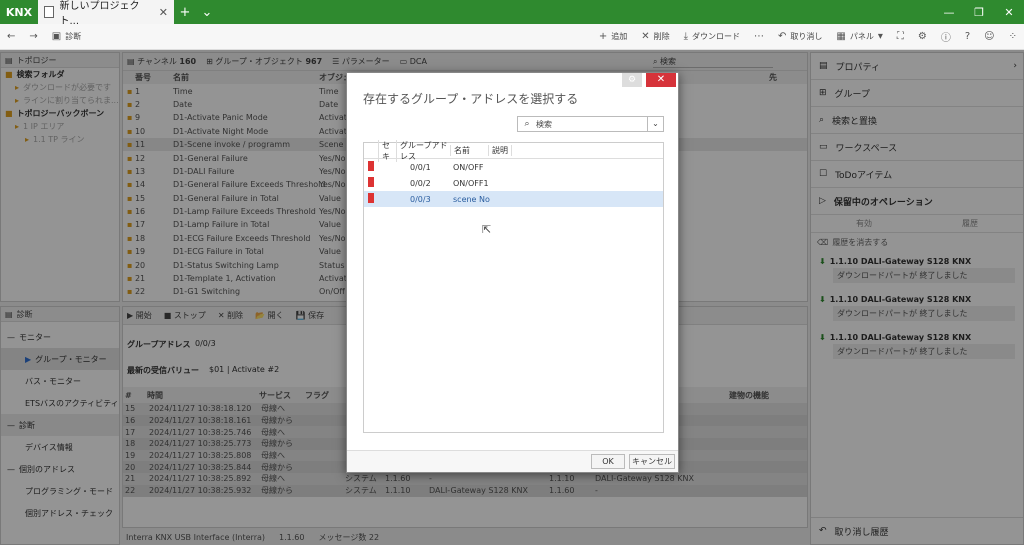 The height and width of the screenshot is (545, 1024). What do you see at coordinates (471, 99) in the screenshot?
I see `dialog-title: 存在するグループ・アドレスを選択する` at bounding box center [471, 99].